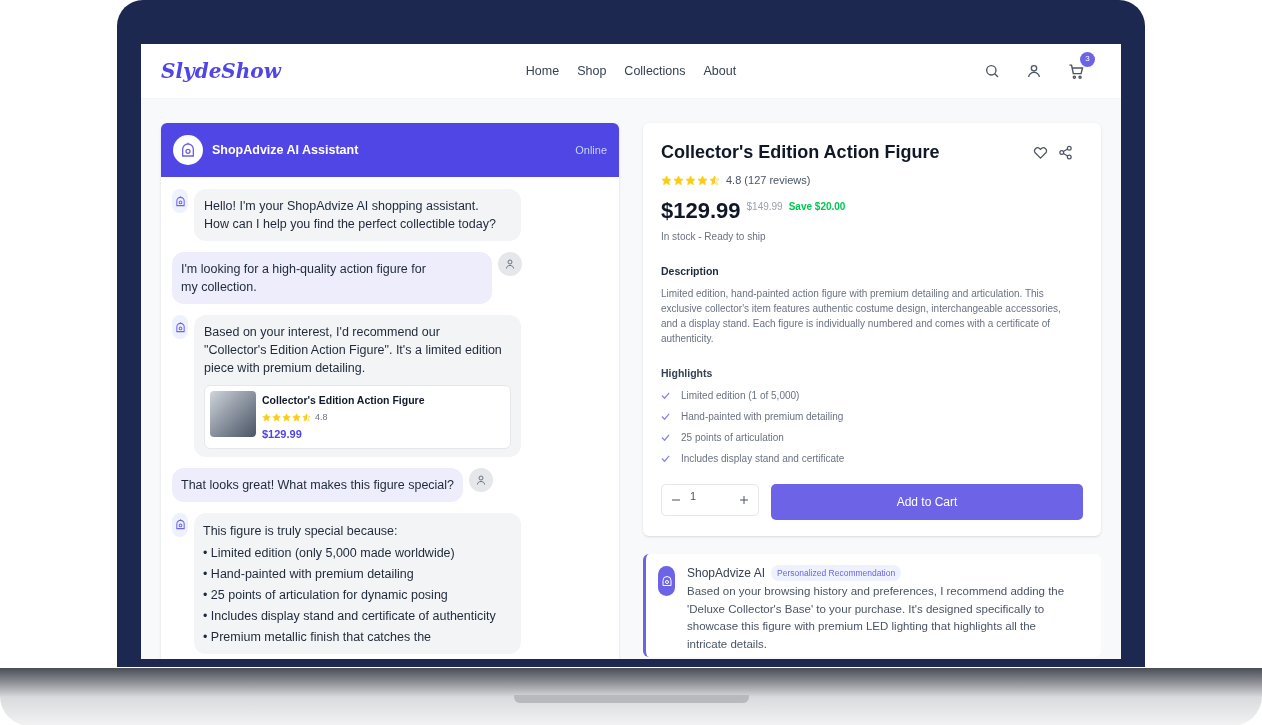  Describe the element at coordinates (343, 400) in the screenshot. I see `product-name: Collector's Edition Action Figure` at that location.